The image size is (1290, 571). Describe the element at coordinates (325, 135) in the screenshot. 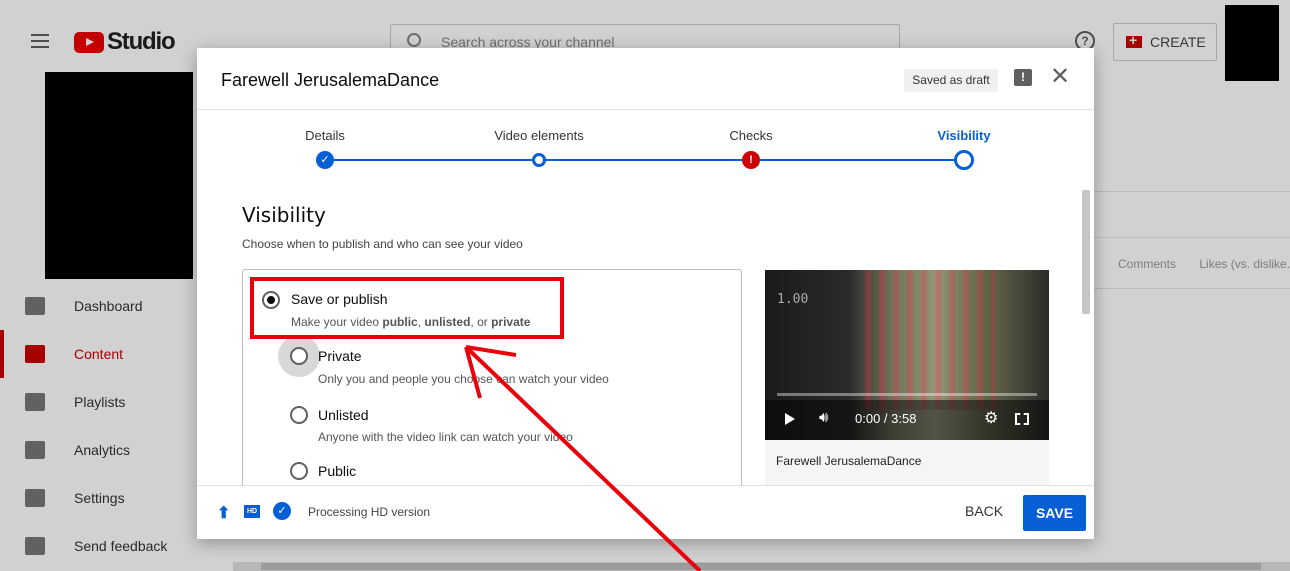

I see `step-details-label: Details` at that location.